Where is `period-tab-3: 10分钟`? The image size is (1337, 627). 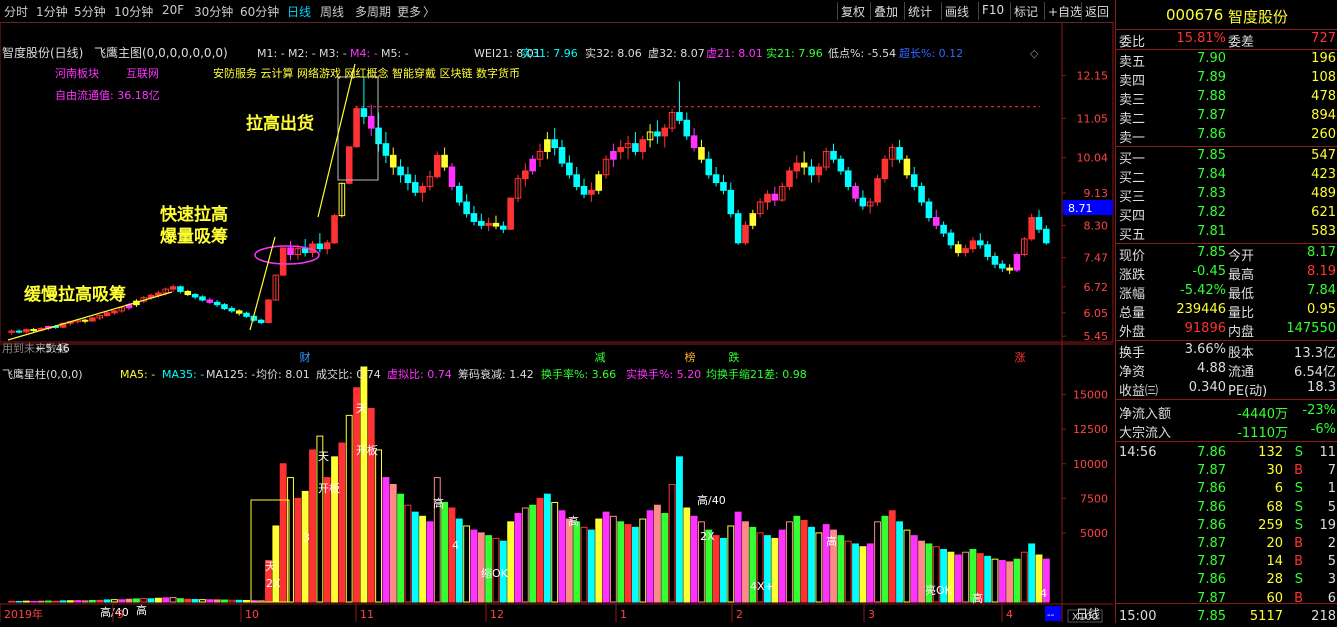 period-tab-3: 10分钟 is located at coordinates (133, 11).